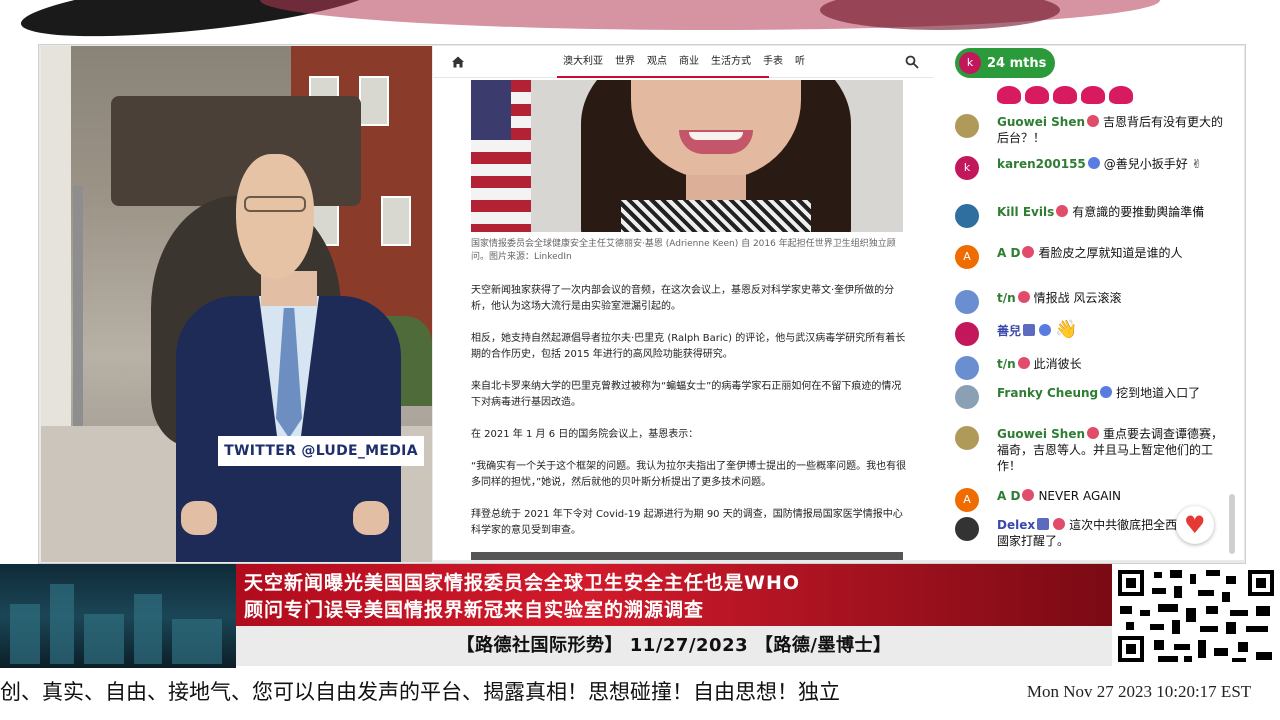 The height and width of the screenshot is (720, 1280). What do you see at coordinates (275, 204) in the screenshot?
I see `presenter-glasses` at bounding box center [275, 204].